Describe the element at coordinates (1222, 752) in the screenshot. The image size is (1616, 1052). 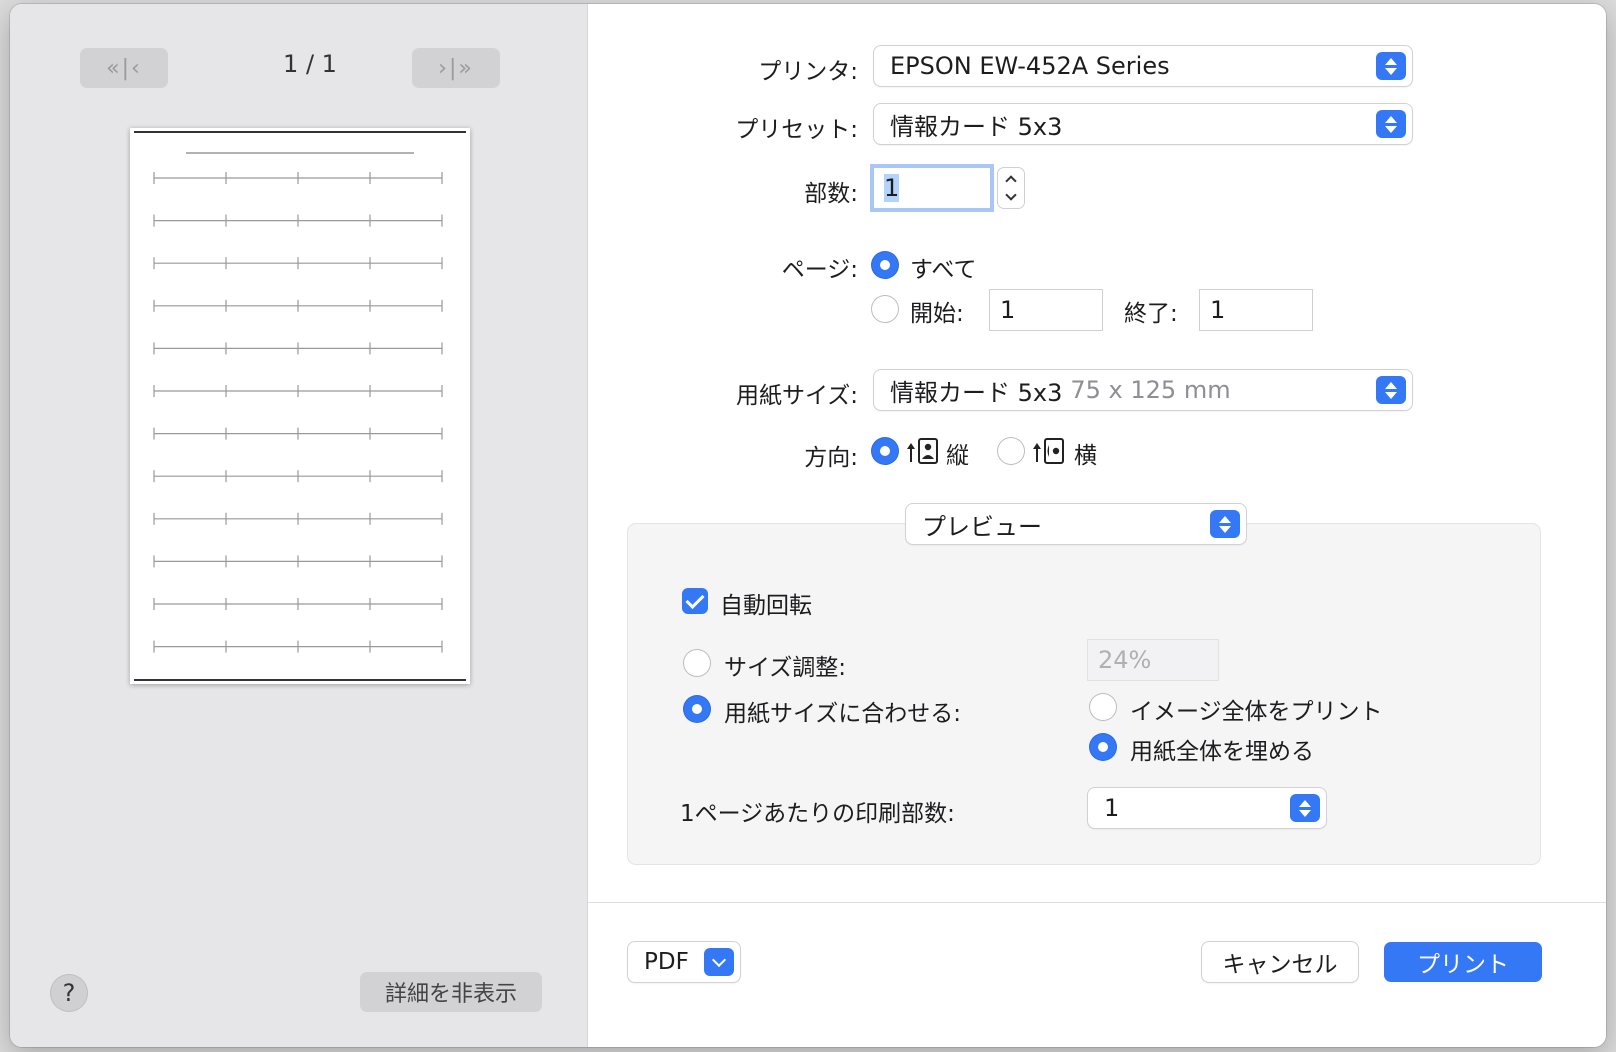
I see `fill-entire-paper-label: 用紙全体を埋める` at that location.